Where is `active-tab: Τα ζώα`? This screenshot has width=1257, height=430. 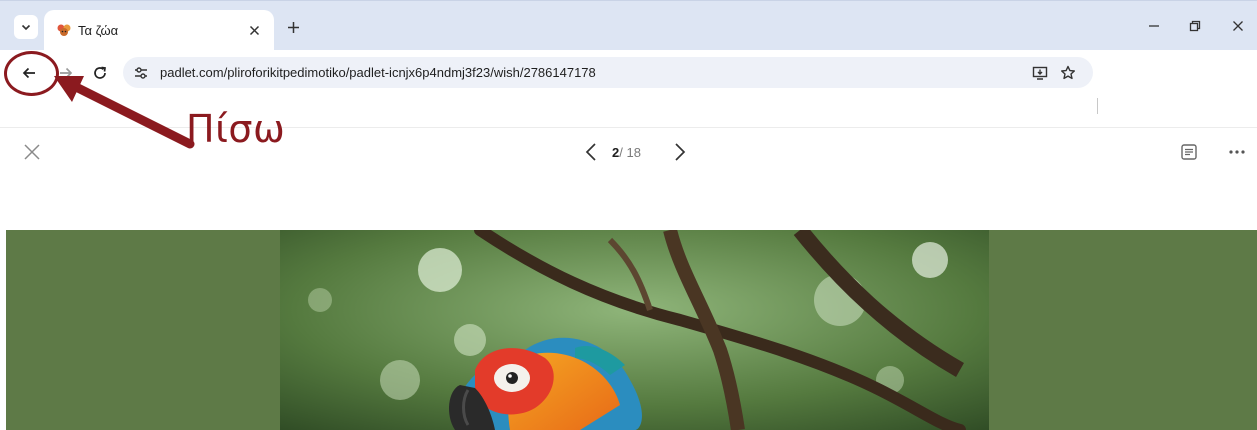 active-tab: Τα ζώα is located at coordinates (159, 30).